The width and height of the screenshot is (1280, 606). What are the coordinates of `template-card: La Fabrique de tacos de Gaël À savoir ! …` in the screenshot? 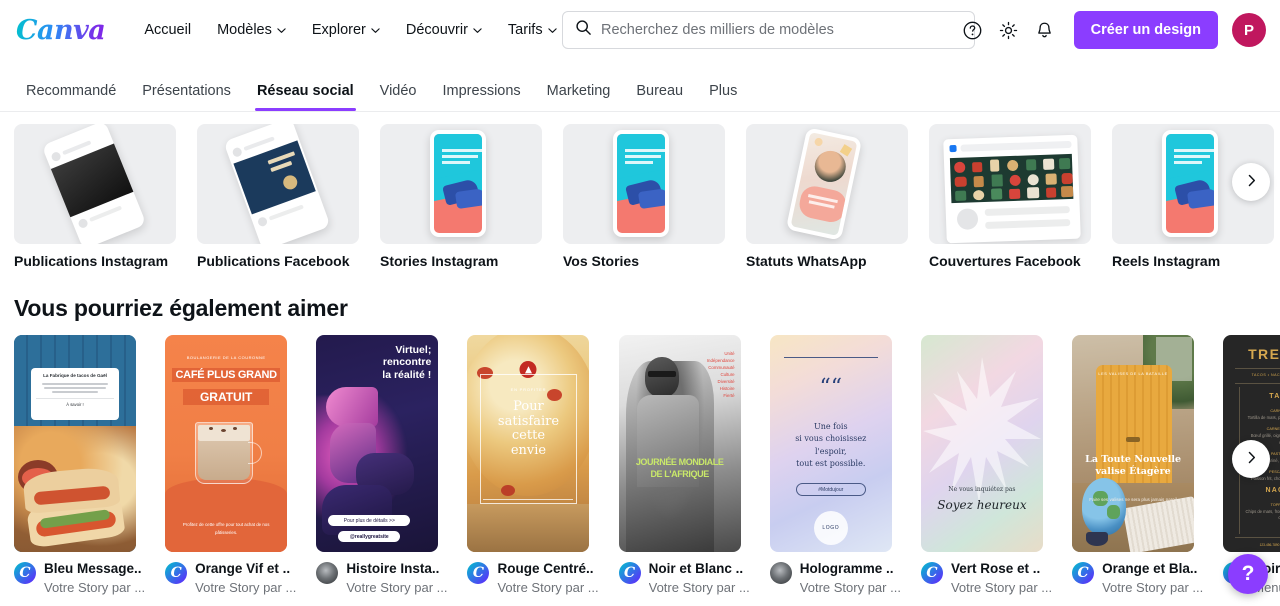 It's located at (79, 465).